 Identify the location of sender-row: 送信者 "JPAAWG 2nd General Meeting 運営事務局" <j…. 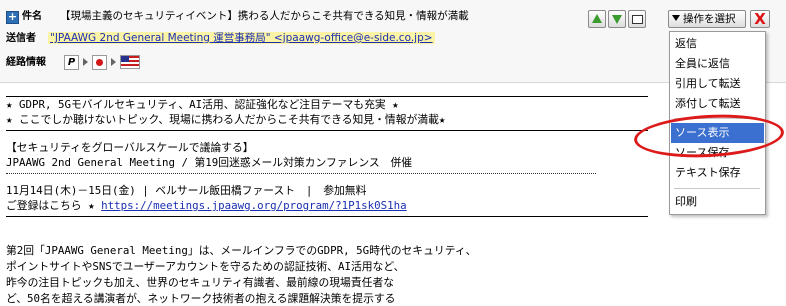
(220, 38).